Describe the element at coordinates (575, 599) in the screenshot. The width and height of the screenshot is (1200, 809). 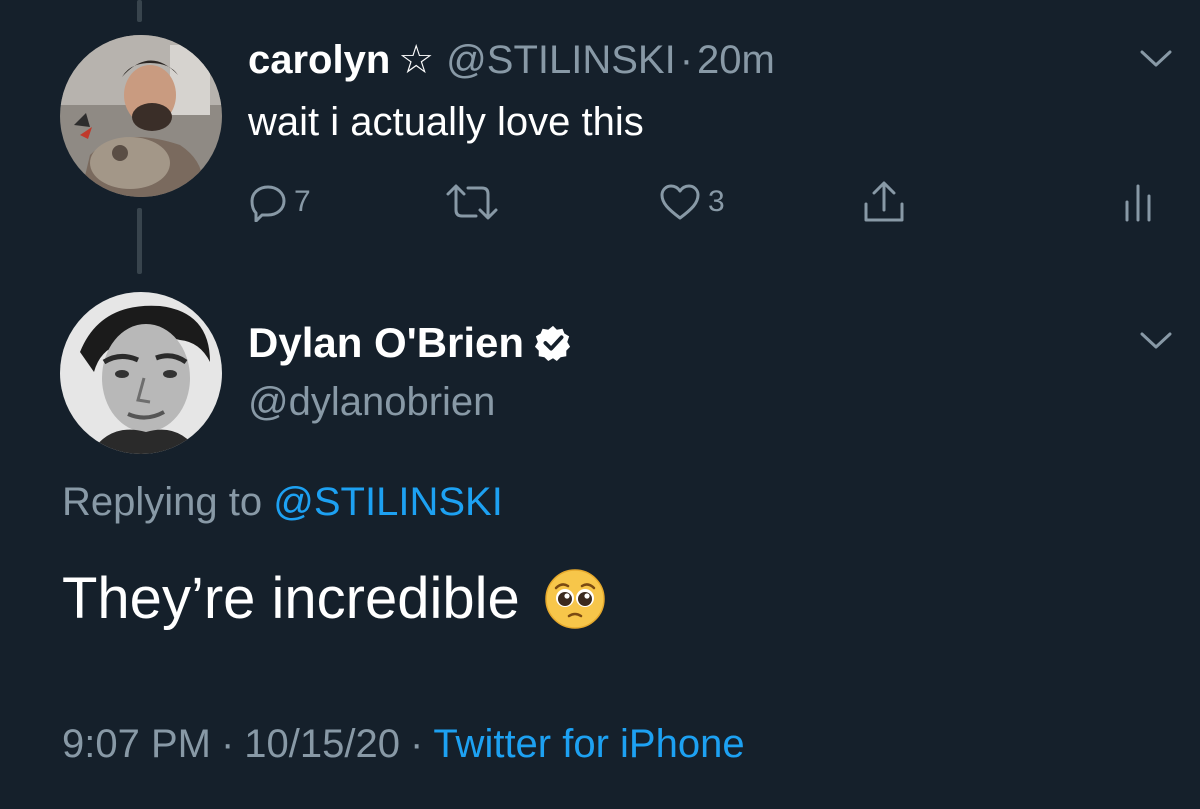
I see `pleading-face-emoji-icon` at that location.